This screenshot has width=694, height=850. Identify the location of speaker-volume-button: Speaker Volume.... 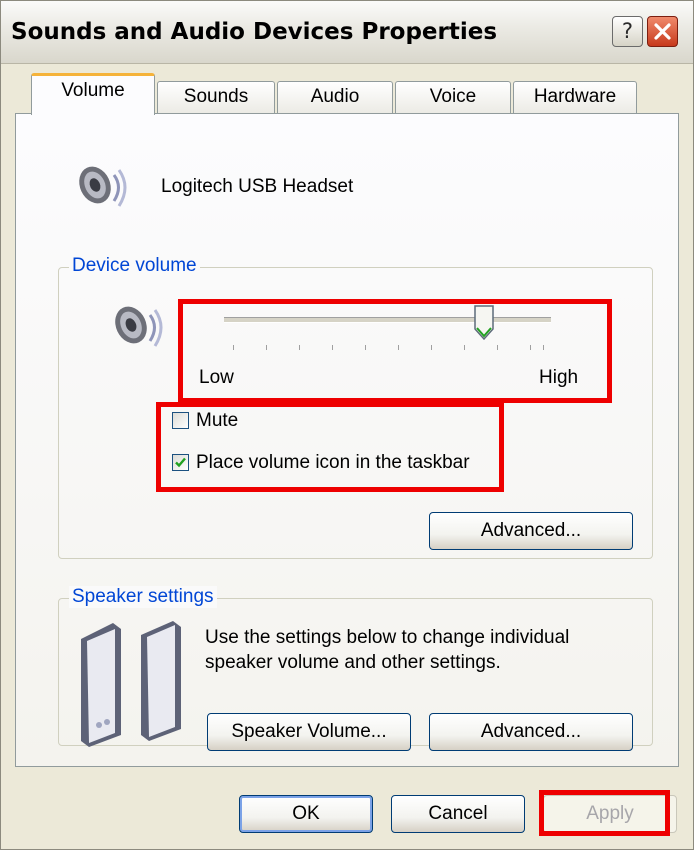
(309, 732).